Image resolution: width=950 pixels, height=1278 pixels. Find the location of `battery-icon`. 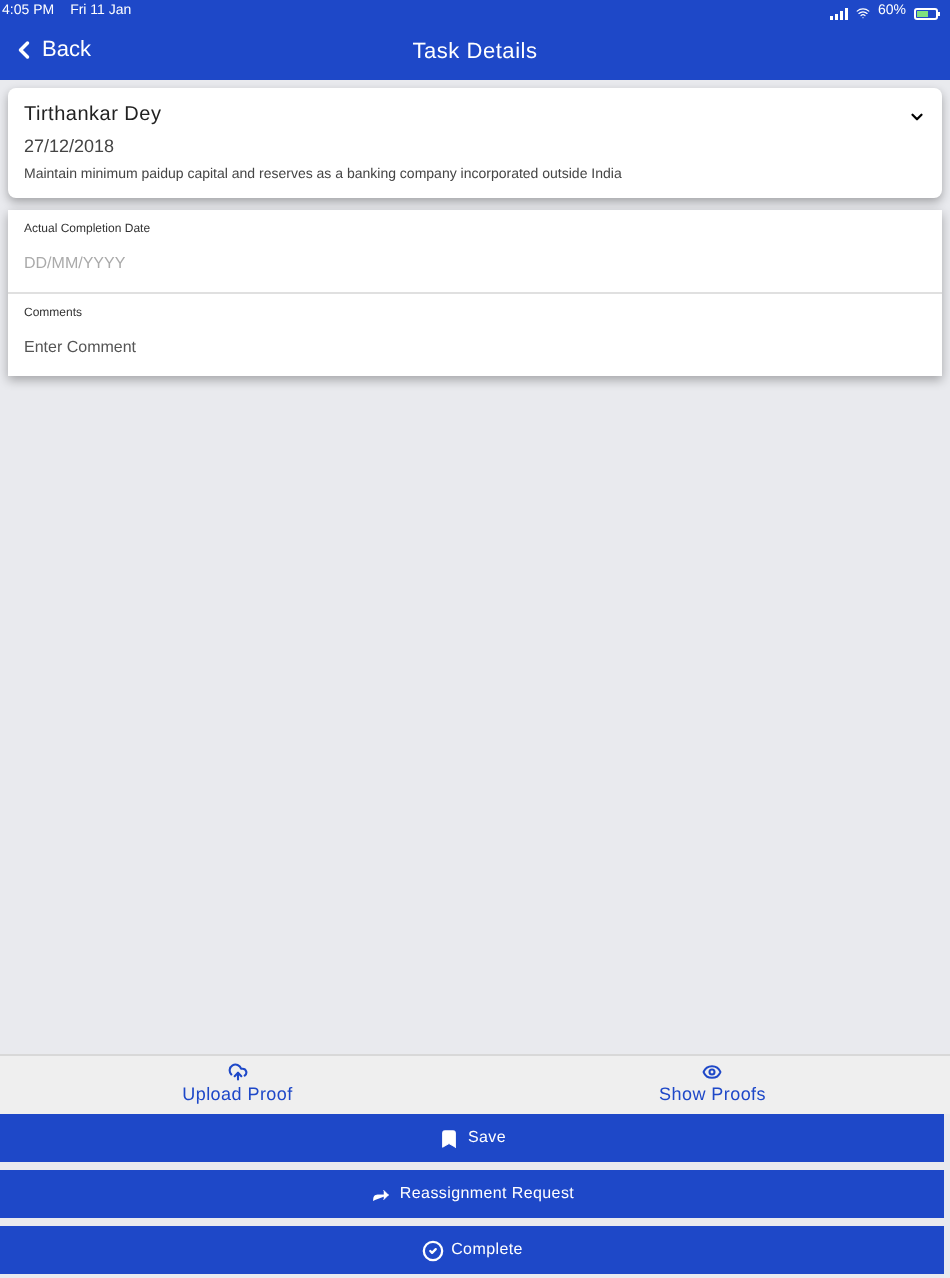

battery-icon is located at coordinates (927, 13).